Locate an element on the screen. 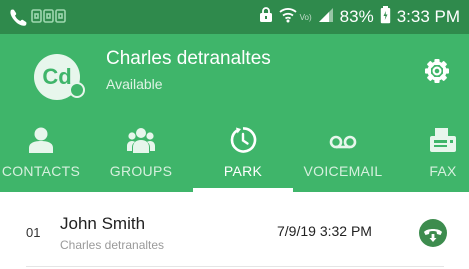  battery-percent: 83% is located at coordinates (356, 16).